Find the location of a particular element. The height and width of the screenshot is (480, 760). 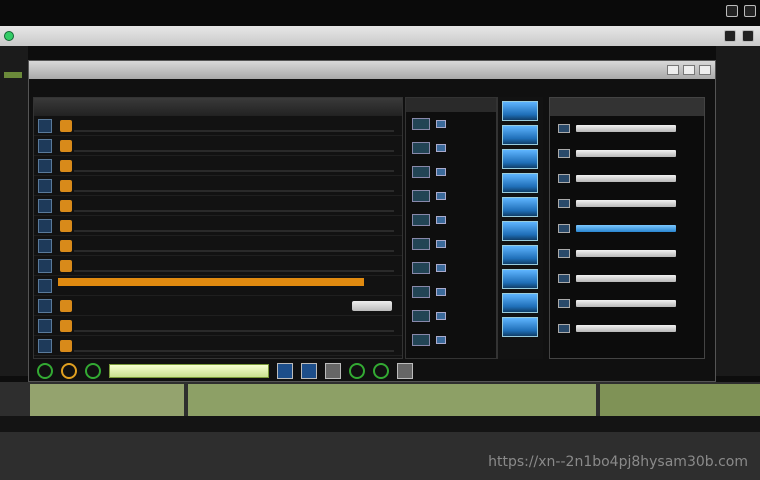

selected-list-item is located at coordinates (218, 286).